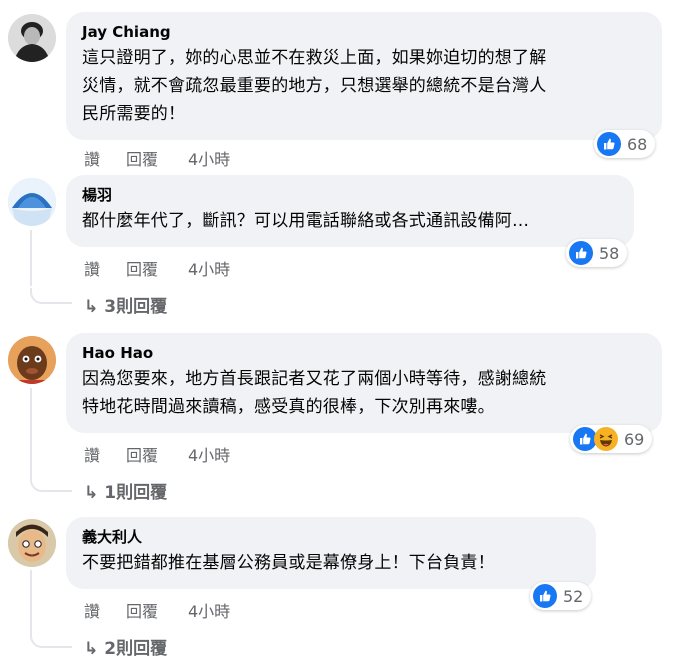 The image size is (700, 665). What do you see at coordinates (31, 601) in the screenshot?
I see `thread-line` at bounding box center [31, 601].